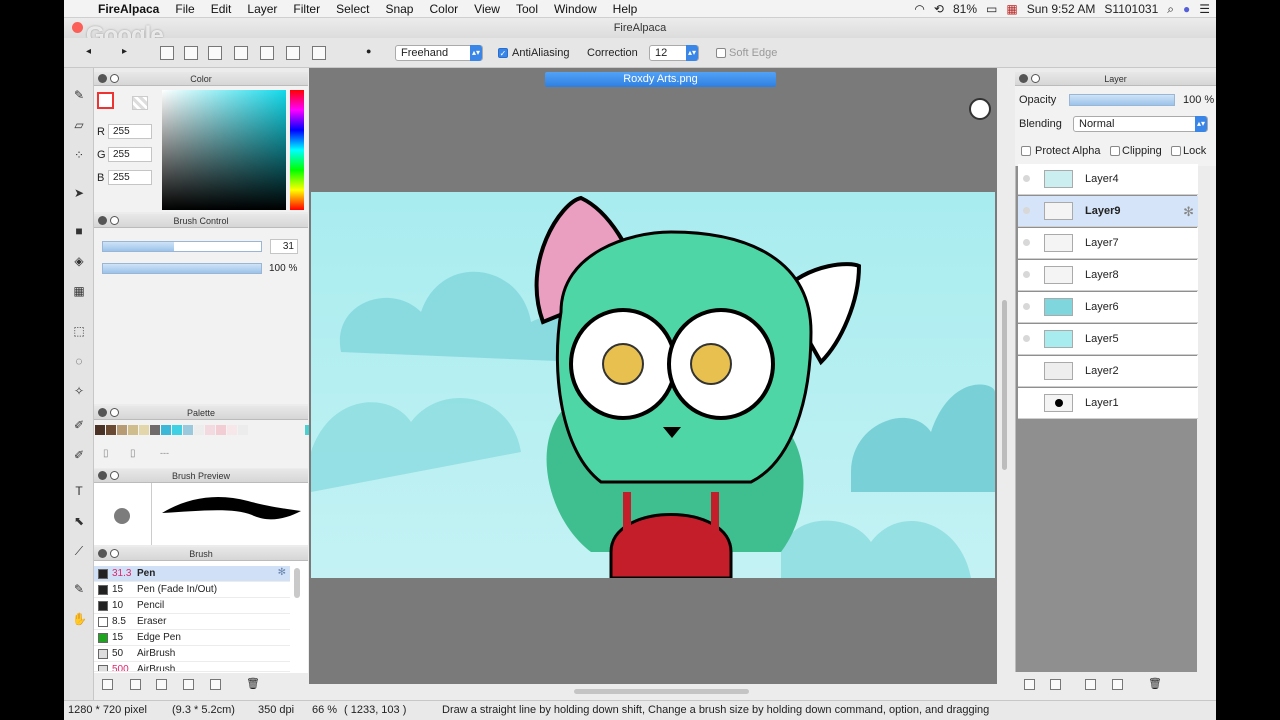  Describe the element at coordinates (1170, 9) in the screenshot. I see `spotlight-icon: ⌕` at that location.